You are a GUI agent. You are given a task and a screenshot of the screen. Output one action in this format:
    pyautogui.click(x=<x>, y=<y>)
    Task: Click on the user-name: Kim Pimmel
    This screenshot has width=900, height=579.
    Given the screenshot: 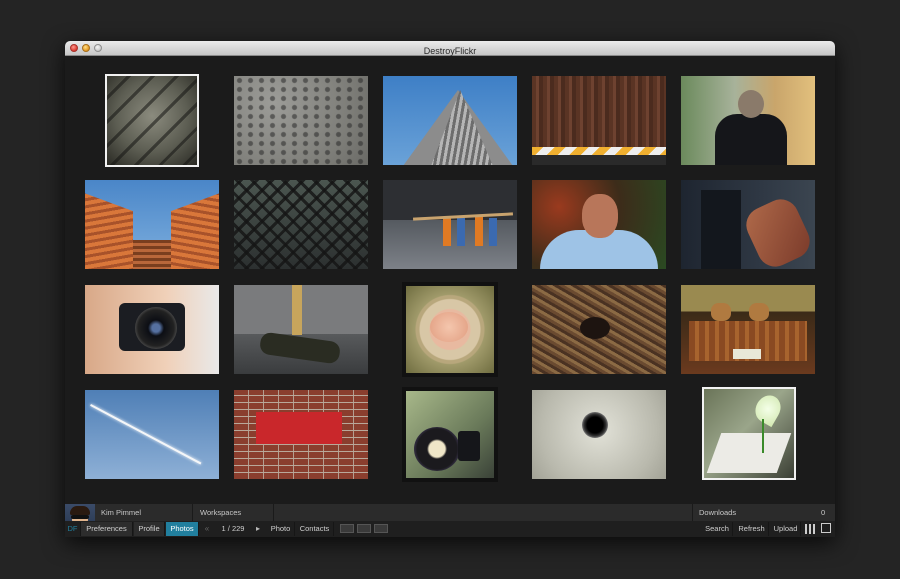 What is the action you would take?
    pyautogui.click(x=144, y=512)
    